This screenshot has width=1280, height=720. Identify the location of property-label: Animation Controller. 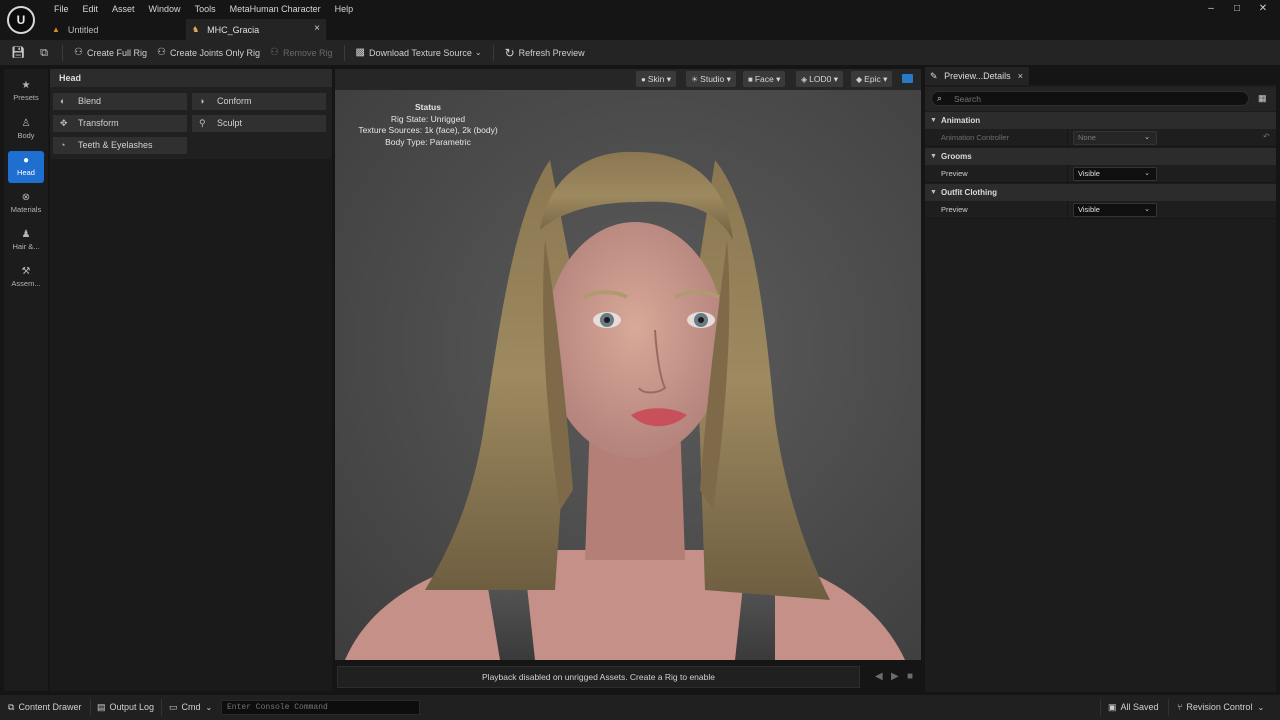
(975, 137).